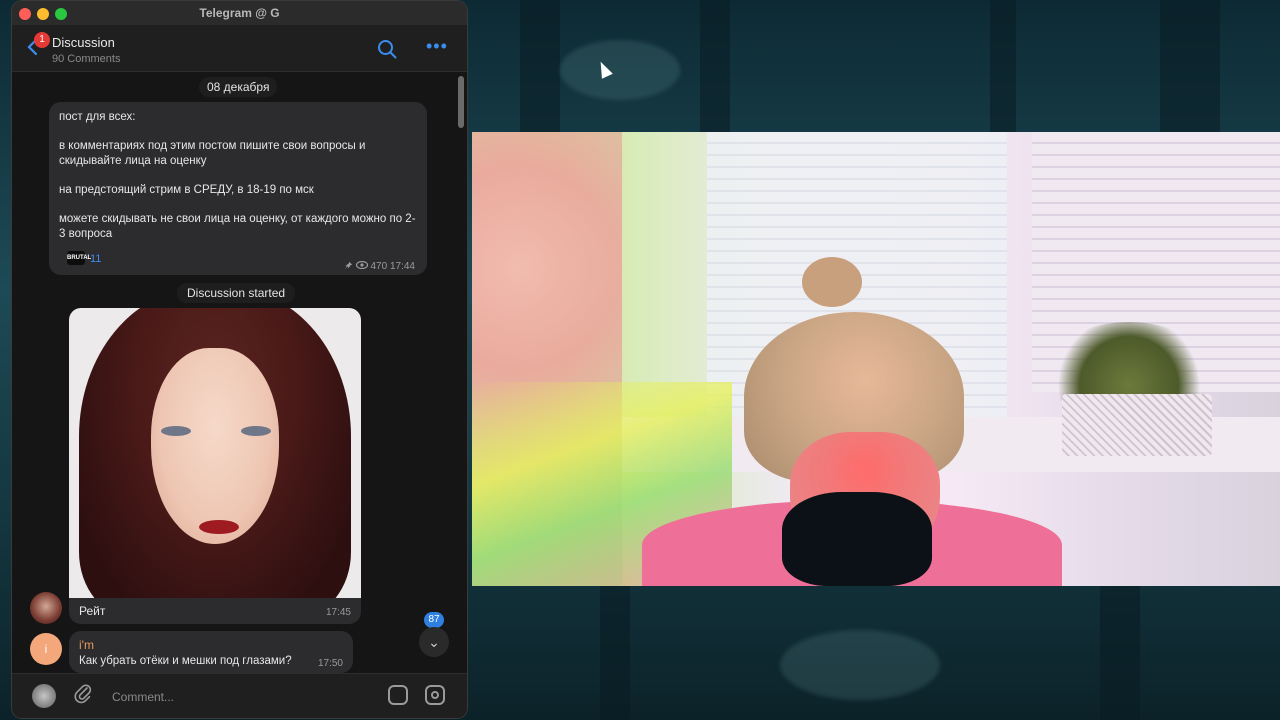  What do you see at coordinates (46, 649) in the screenshot?
I see `avatar: i` at bounding box center [46, 649].